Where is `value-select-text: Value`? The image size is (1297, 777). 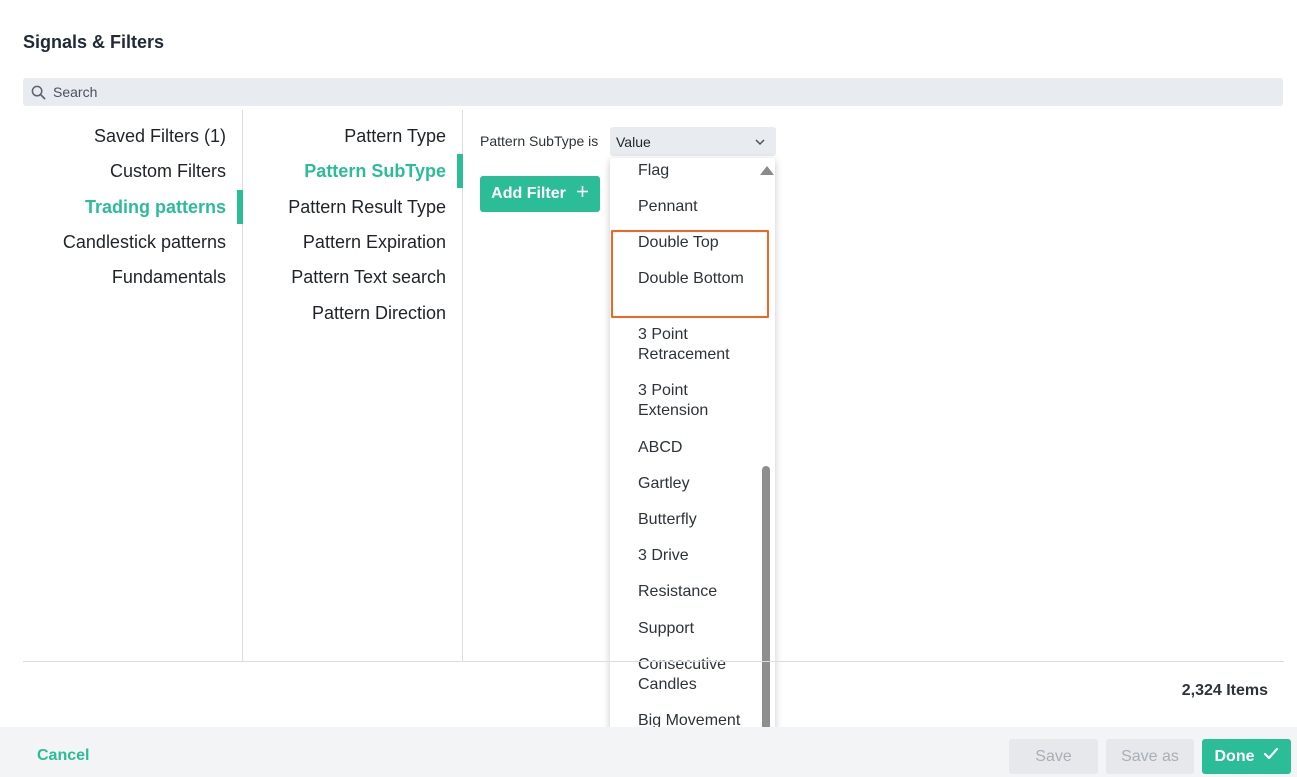
value-select-text: Value is located at coordinates (633, 141).